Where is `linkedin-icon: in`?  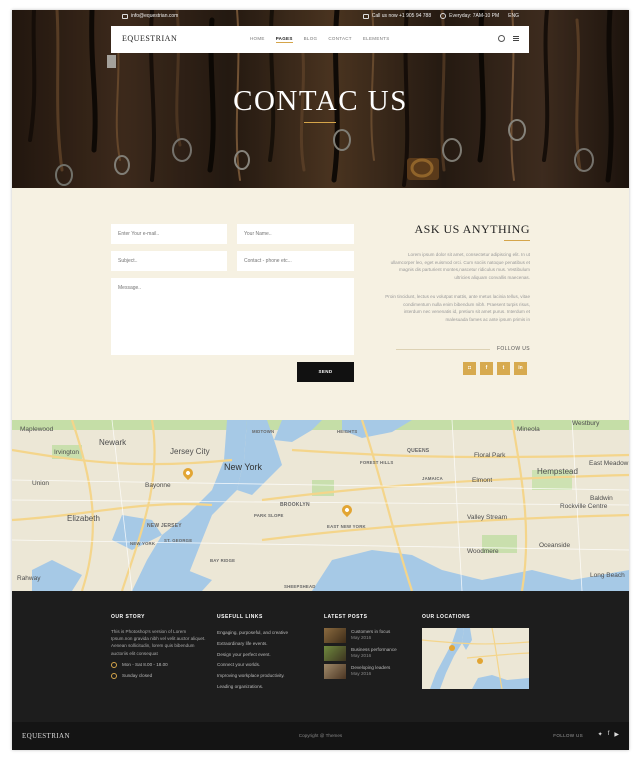
linkedin-icon: in is located at coordinates (520, 368).